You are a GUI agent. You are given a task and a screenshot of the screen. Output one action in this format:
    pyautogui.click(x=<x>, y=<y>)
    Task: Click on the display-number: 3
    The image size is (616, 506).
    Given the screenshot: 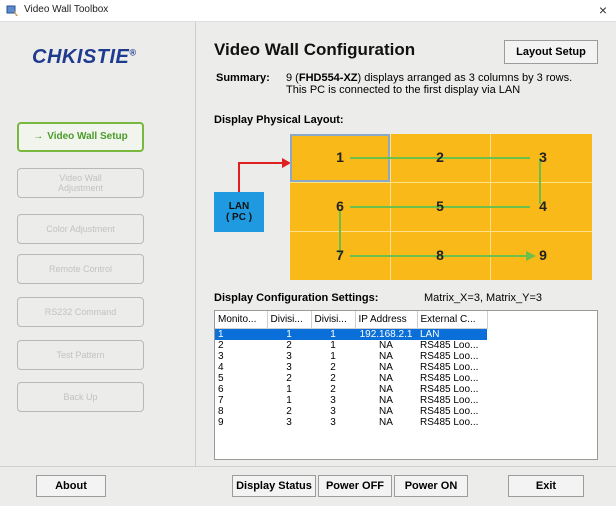 What is the action you would take?
    pyautogui.click(x=543, y=157)
    